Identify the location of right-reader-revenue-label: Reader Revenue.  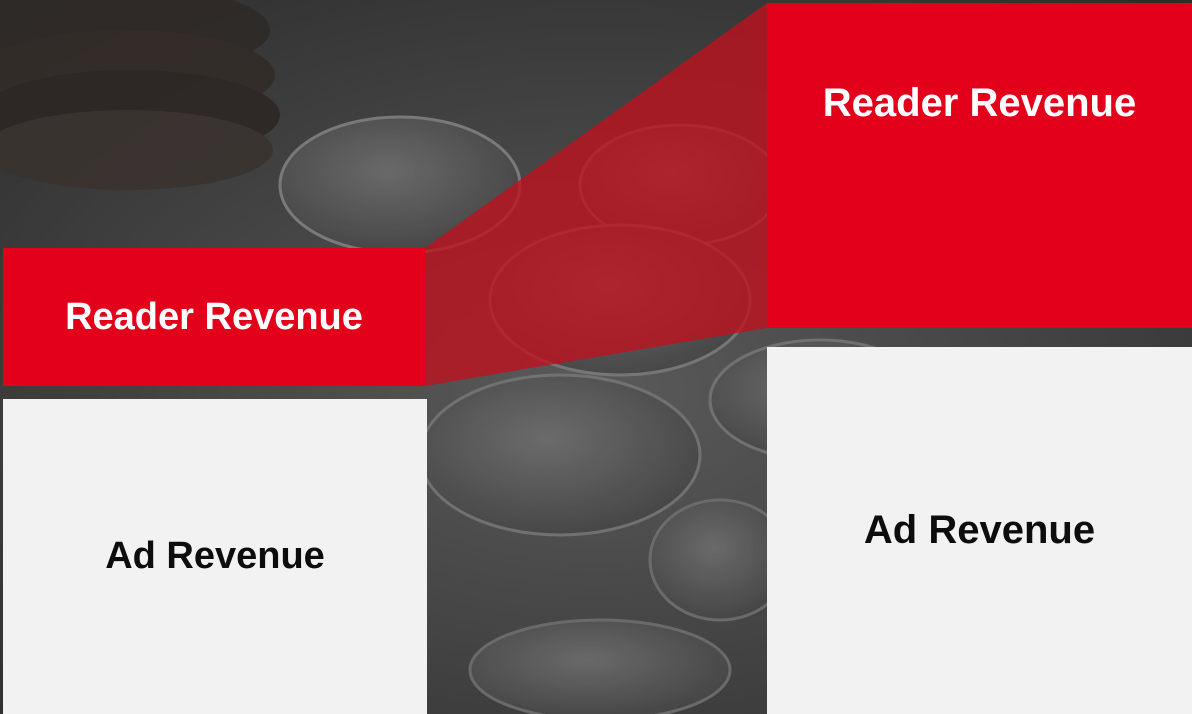
(979, 103).